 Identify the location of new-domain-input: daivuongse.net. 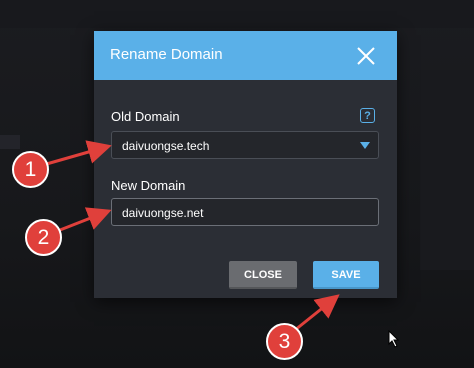
(245, 212).